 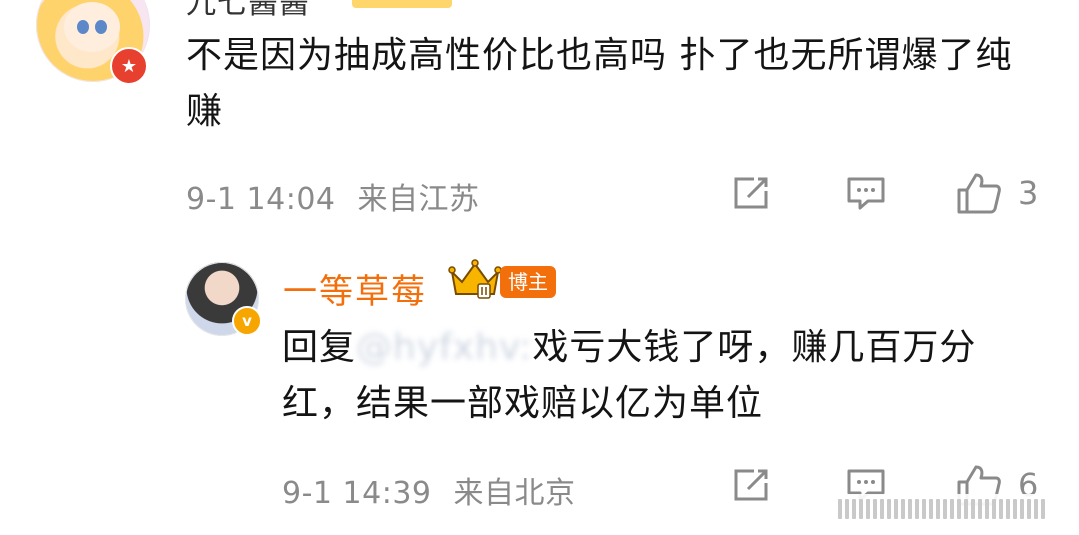 I want to click on comment-meta: 9-1 14:04 来自江苏, so click(x=333, y=196).